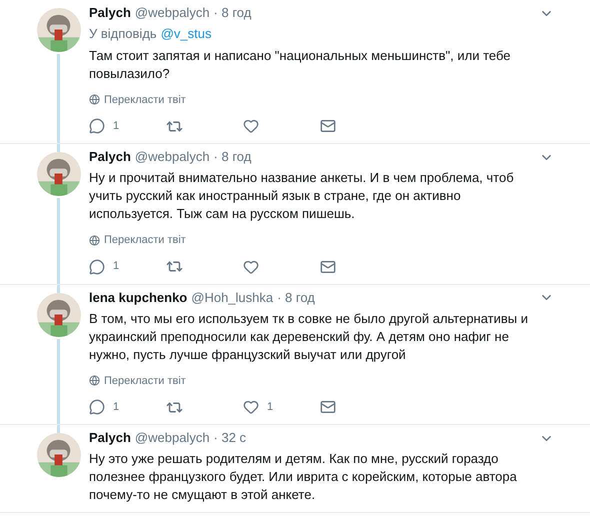  What do you see at coordinates (281, 407) in the screenshot?
I see `like-button: 1` at bounding box center [281, 407].